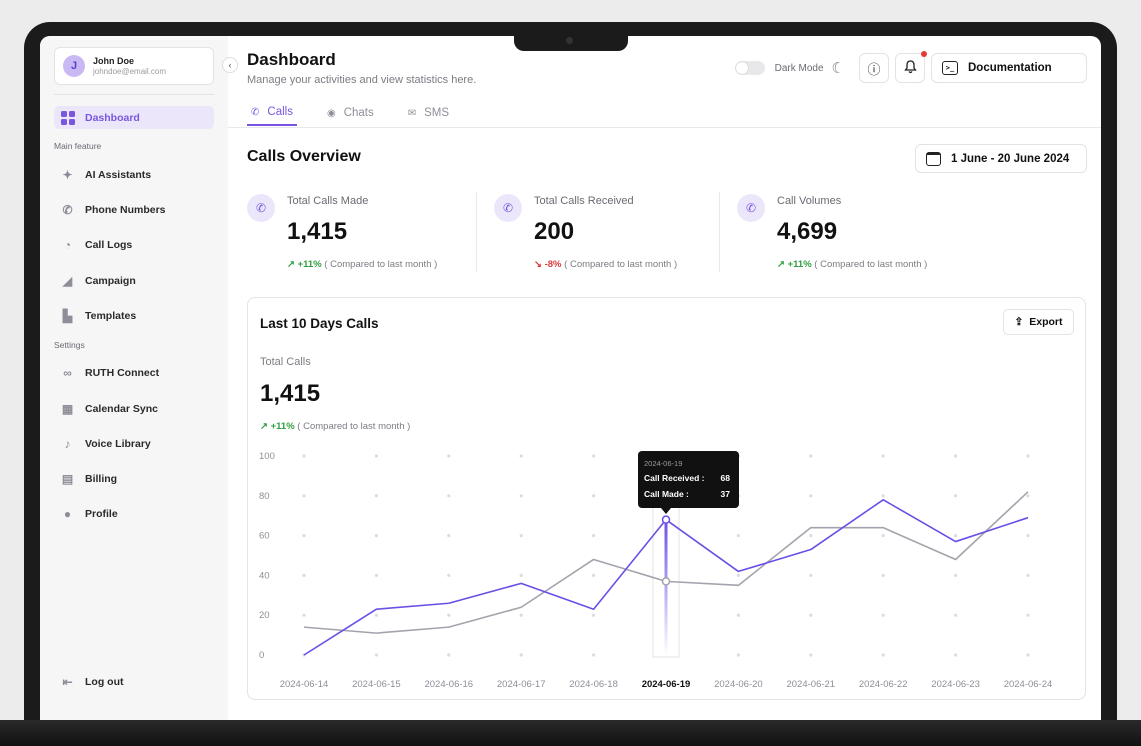 The width and height of the screenshot is (1141, 746). Describe the element at coordinates (134, 245) in the screenshot. I see `sidebar-item-call-logs: ◔ Call Logs` at that location.